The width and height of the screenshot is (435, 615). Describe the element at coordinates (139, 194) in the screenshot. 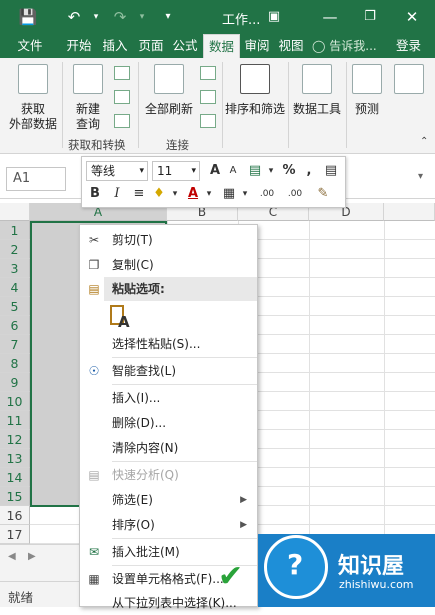

I see `align-center-icon: ≡` at that location.